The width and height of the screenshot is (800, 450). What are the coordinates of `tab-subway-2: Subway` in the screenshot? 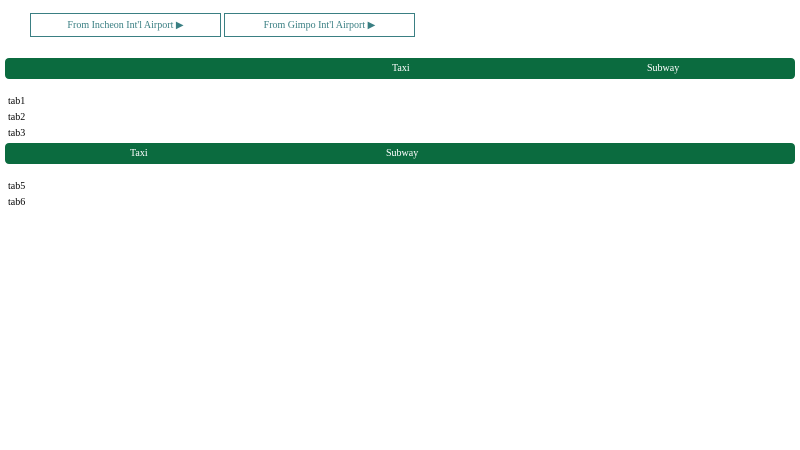 It's located at (402, 153).